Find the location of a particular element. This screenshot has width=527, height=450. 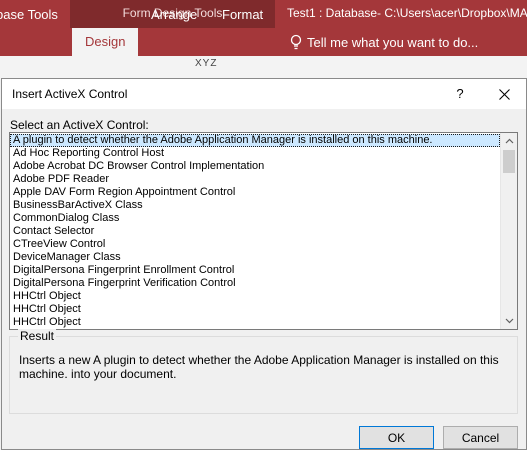

tab-format: Format is located at coordinates (242, 14).